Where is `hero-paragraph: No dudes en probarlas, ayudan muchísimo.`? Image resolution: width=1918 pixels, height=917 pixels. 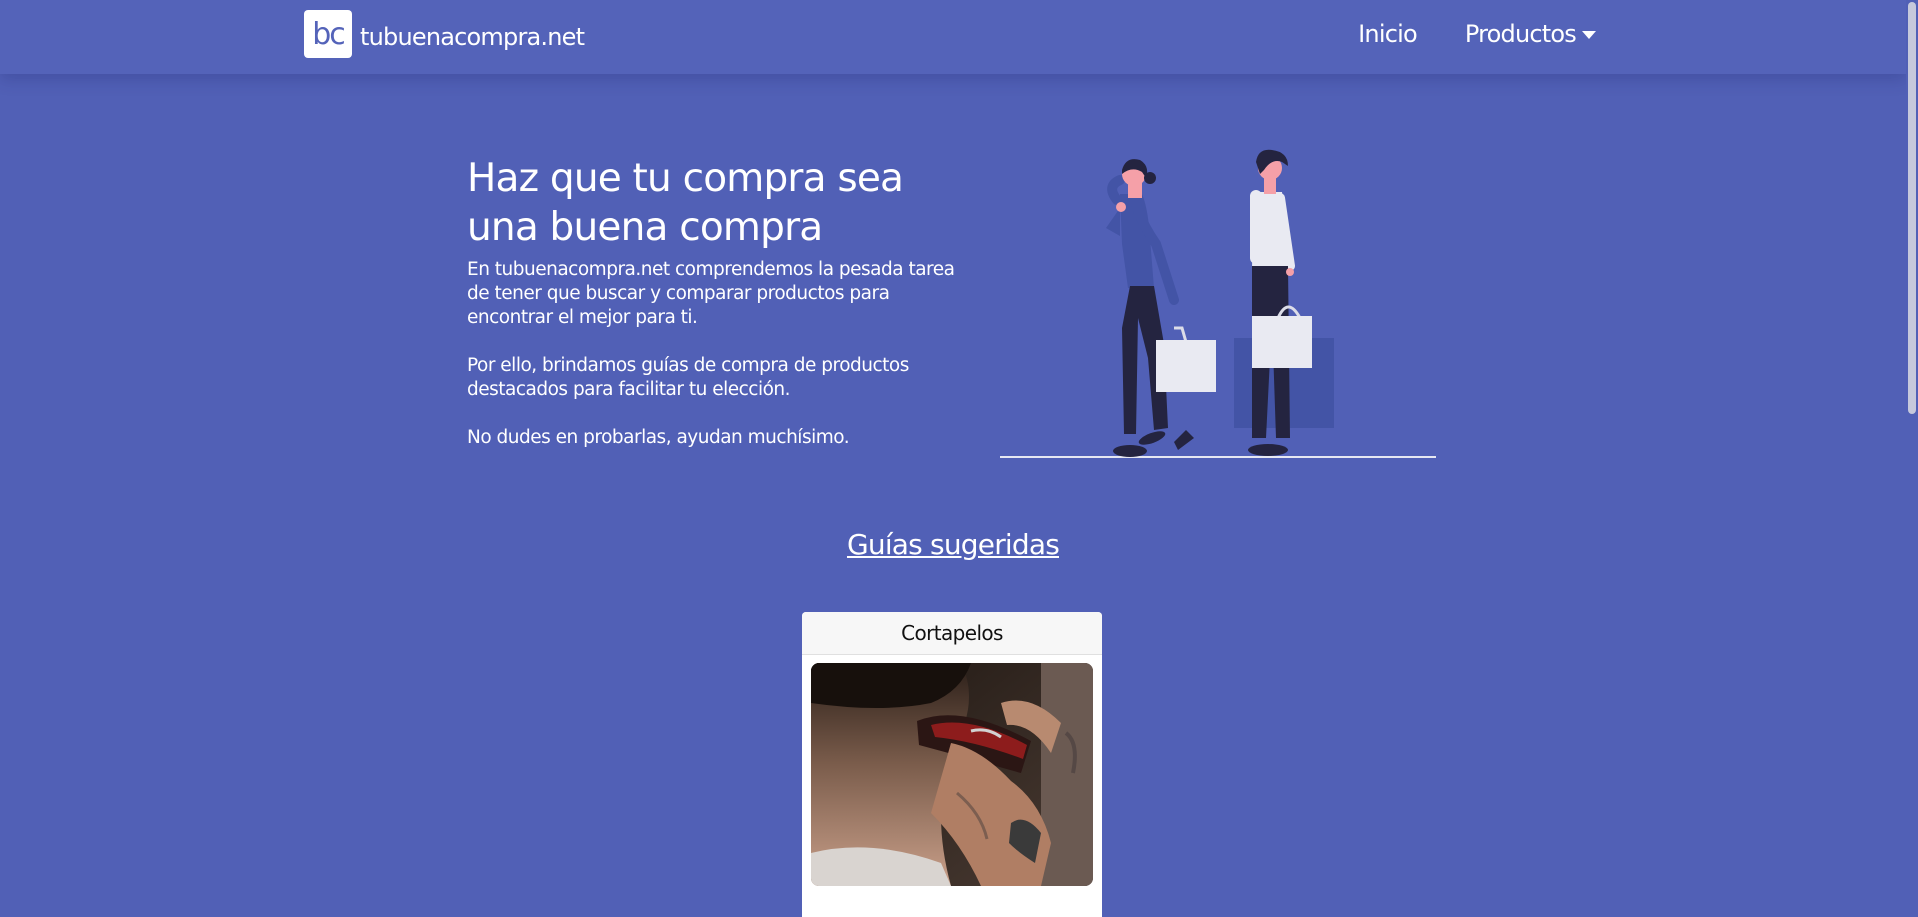 hero-paragraph: No dudes en probarlas, ayudan muchísimo. is located at coordinates (658, 437).